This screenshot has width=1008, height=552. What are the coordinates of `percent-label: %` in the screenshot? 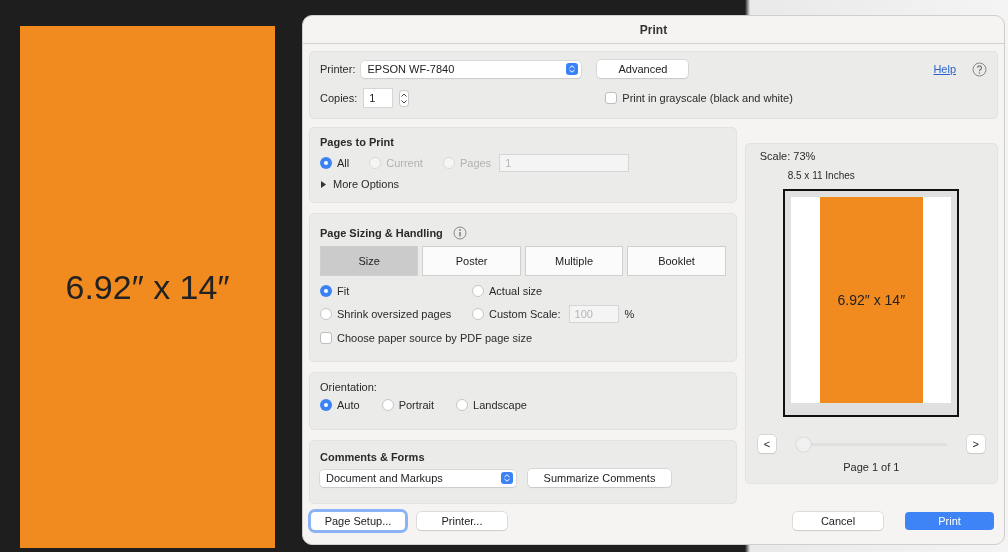 It's located at (629, 314).